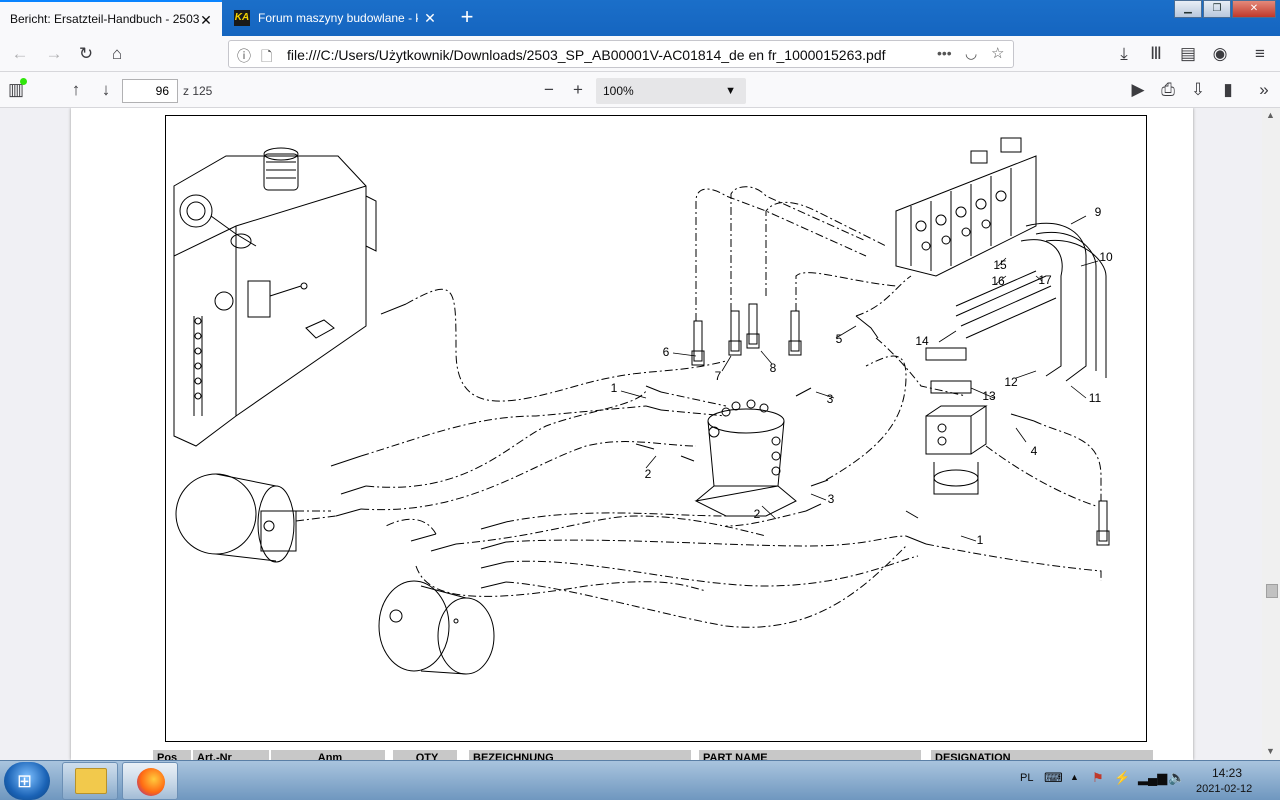 The width and height of the screenshot is (1280, 800). Describe the element at coordinates (1272, 591) in the screenshot. I see `scrollbar-thumb` at that location.